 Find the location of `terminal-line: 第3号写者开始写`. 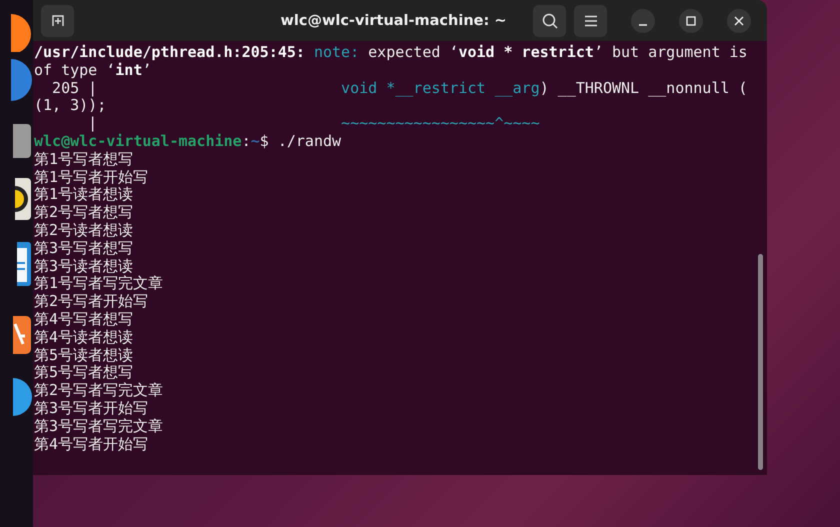

terminal-line: 第3号写者开始写 is located at coordinates (92, 409).